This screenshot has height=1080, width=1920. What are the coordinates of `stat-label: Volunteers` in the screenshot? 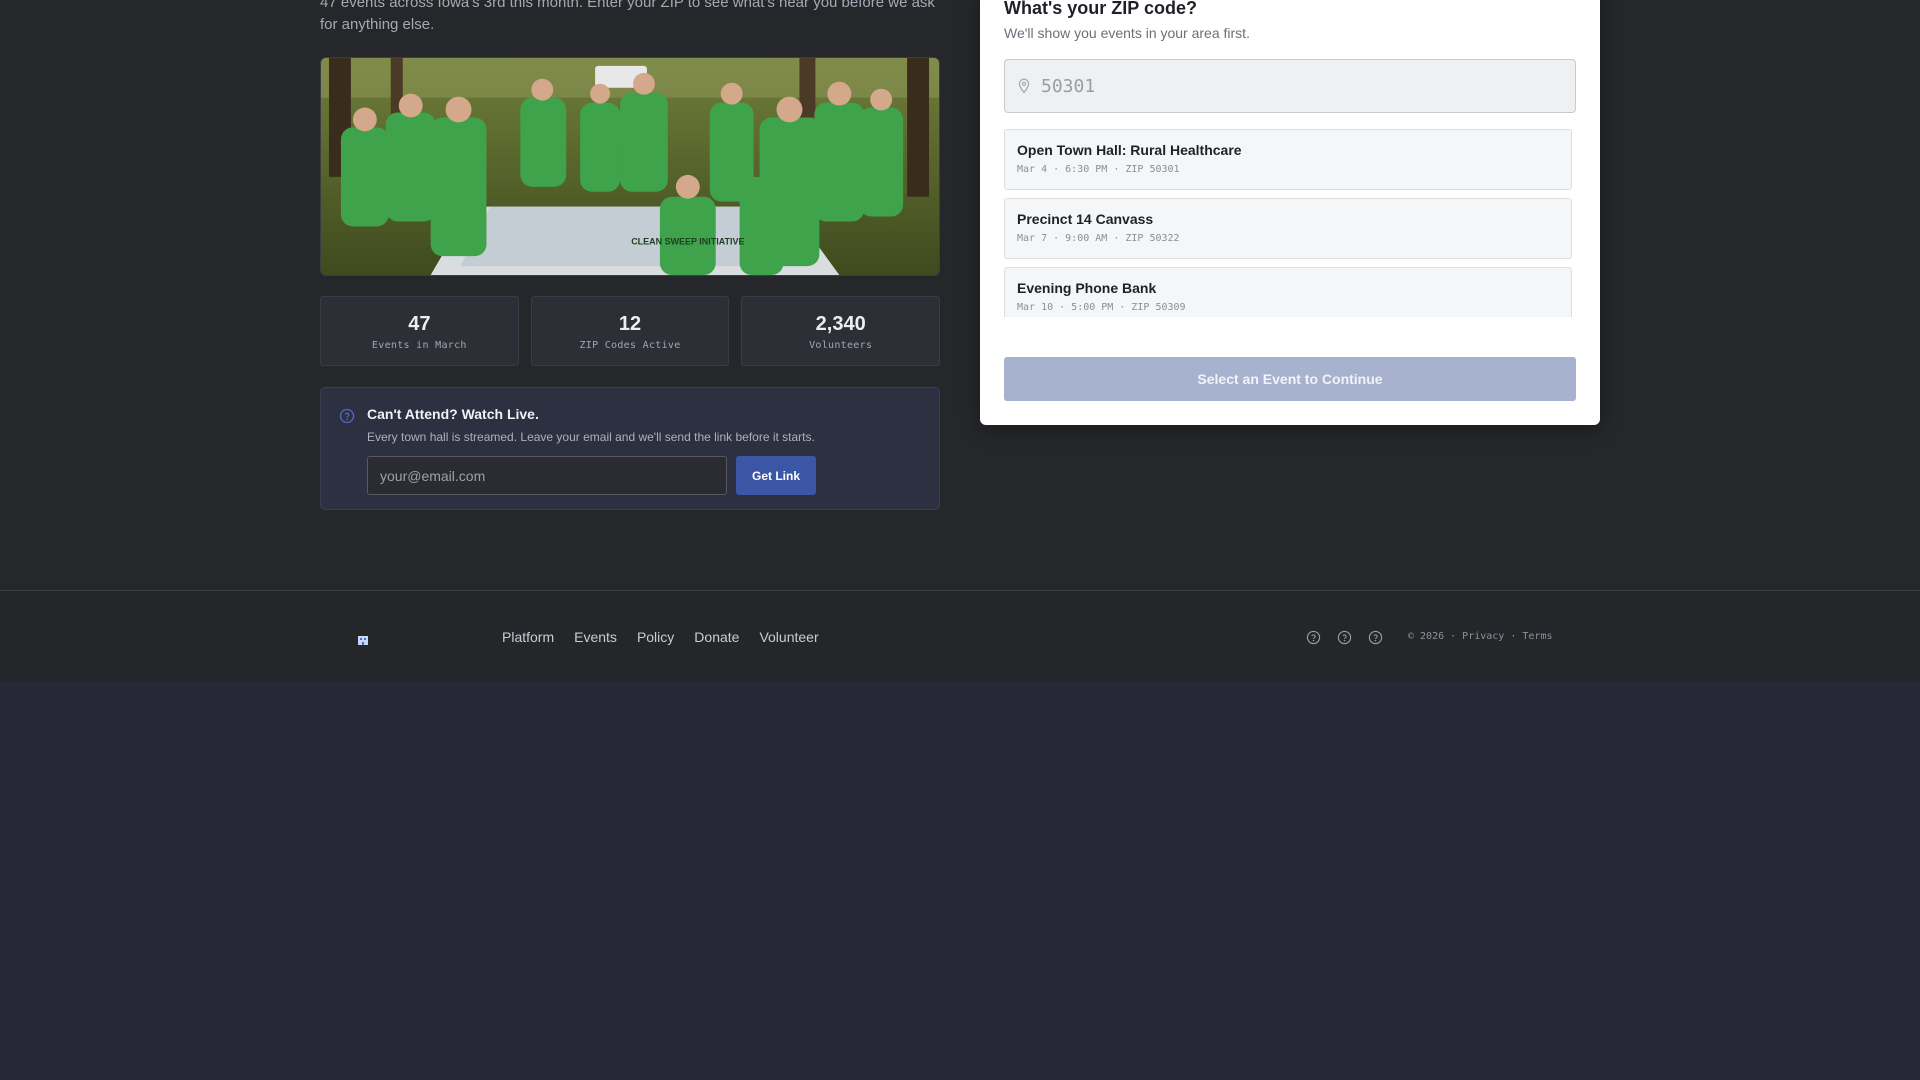 It's located at (841, 345).